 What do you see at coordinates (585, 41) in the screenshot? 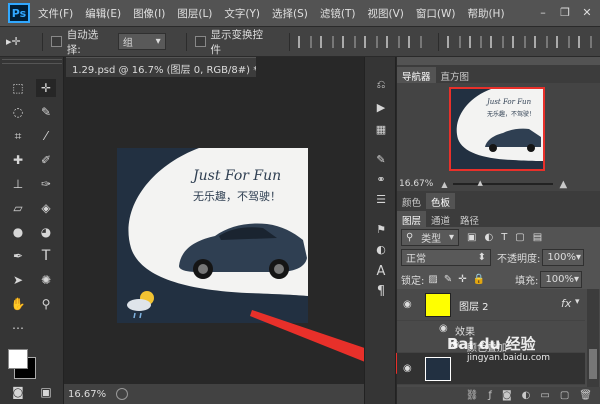
I see `auto-align-icon` at bounding box center [585, 41].